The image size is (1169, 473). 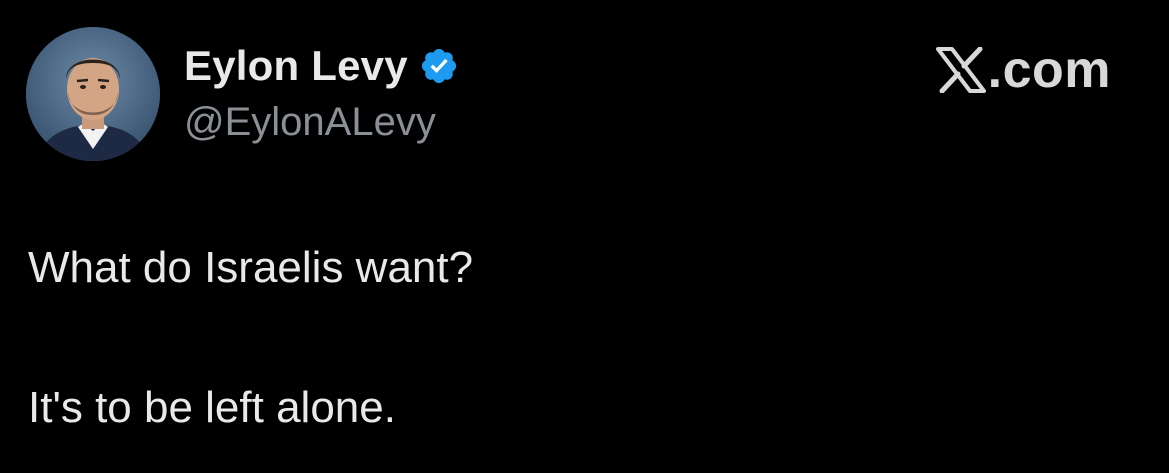 I want to click on tweet-line: It's to be left alone., so click(x=212, y=407).